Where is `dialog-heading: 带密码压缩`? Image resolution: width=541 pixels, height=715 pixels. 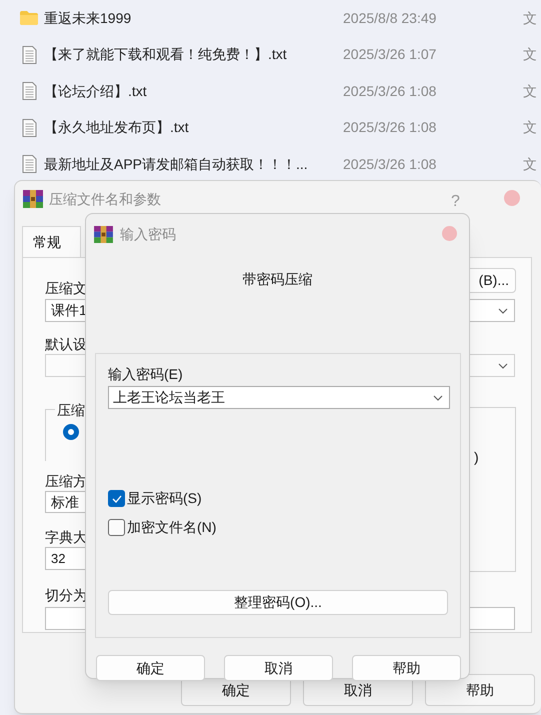 dialog-heading: 带密码压缩 is located at coordinates (278, 278).